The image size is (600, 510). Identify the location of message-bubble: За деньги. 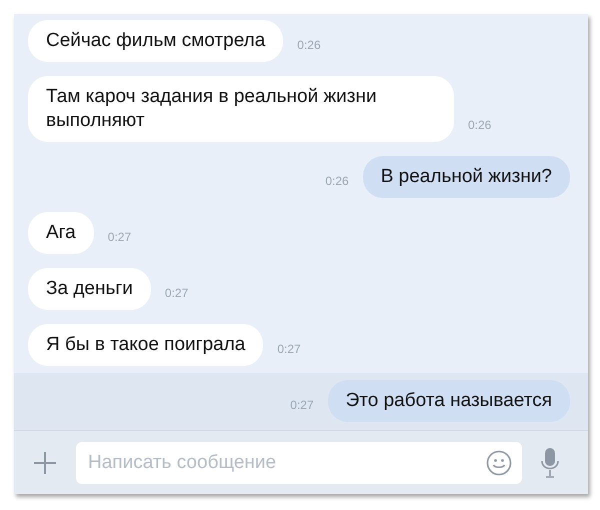
(89, 289).